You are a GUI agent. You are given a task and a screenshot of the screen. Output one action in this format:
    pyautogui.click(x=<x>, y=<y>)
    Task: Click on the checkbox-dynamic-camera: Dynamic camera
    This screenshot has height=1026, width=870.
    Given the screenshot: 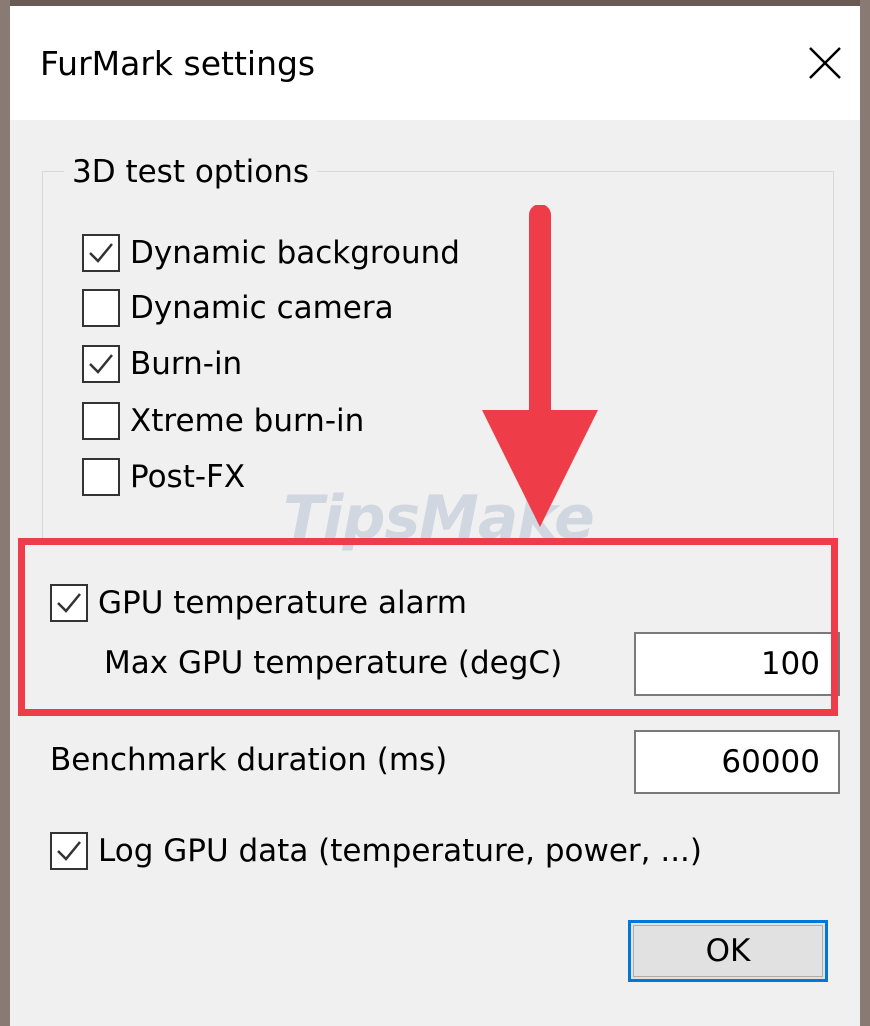 What is the action you would take?
    pyautogui.click(x=238, y=308)
    